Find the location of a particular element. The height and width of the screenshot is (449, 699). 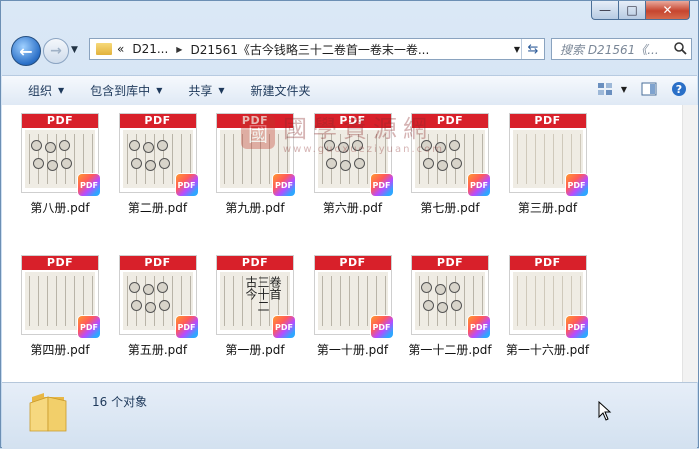

file-name: 第二册.pdf is located at coordinates (157, 208).